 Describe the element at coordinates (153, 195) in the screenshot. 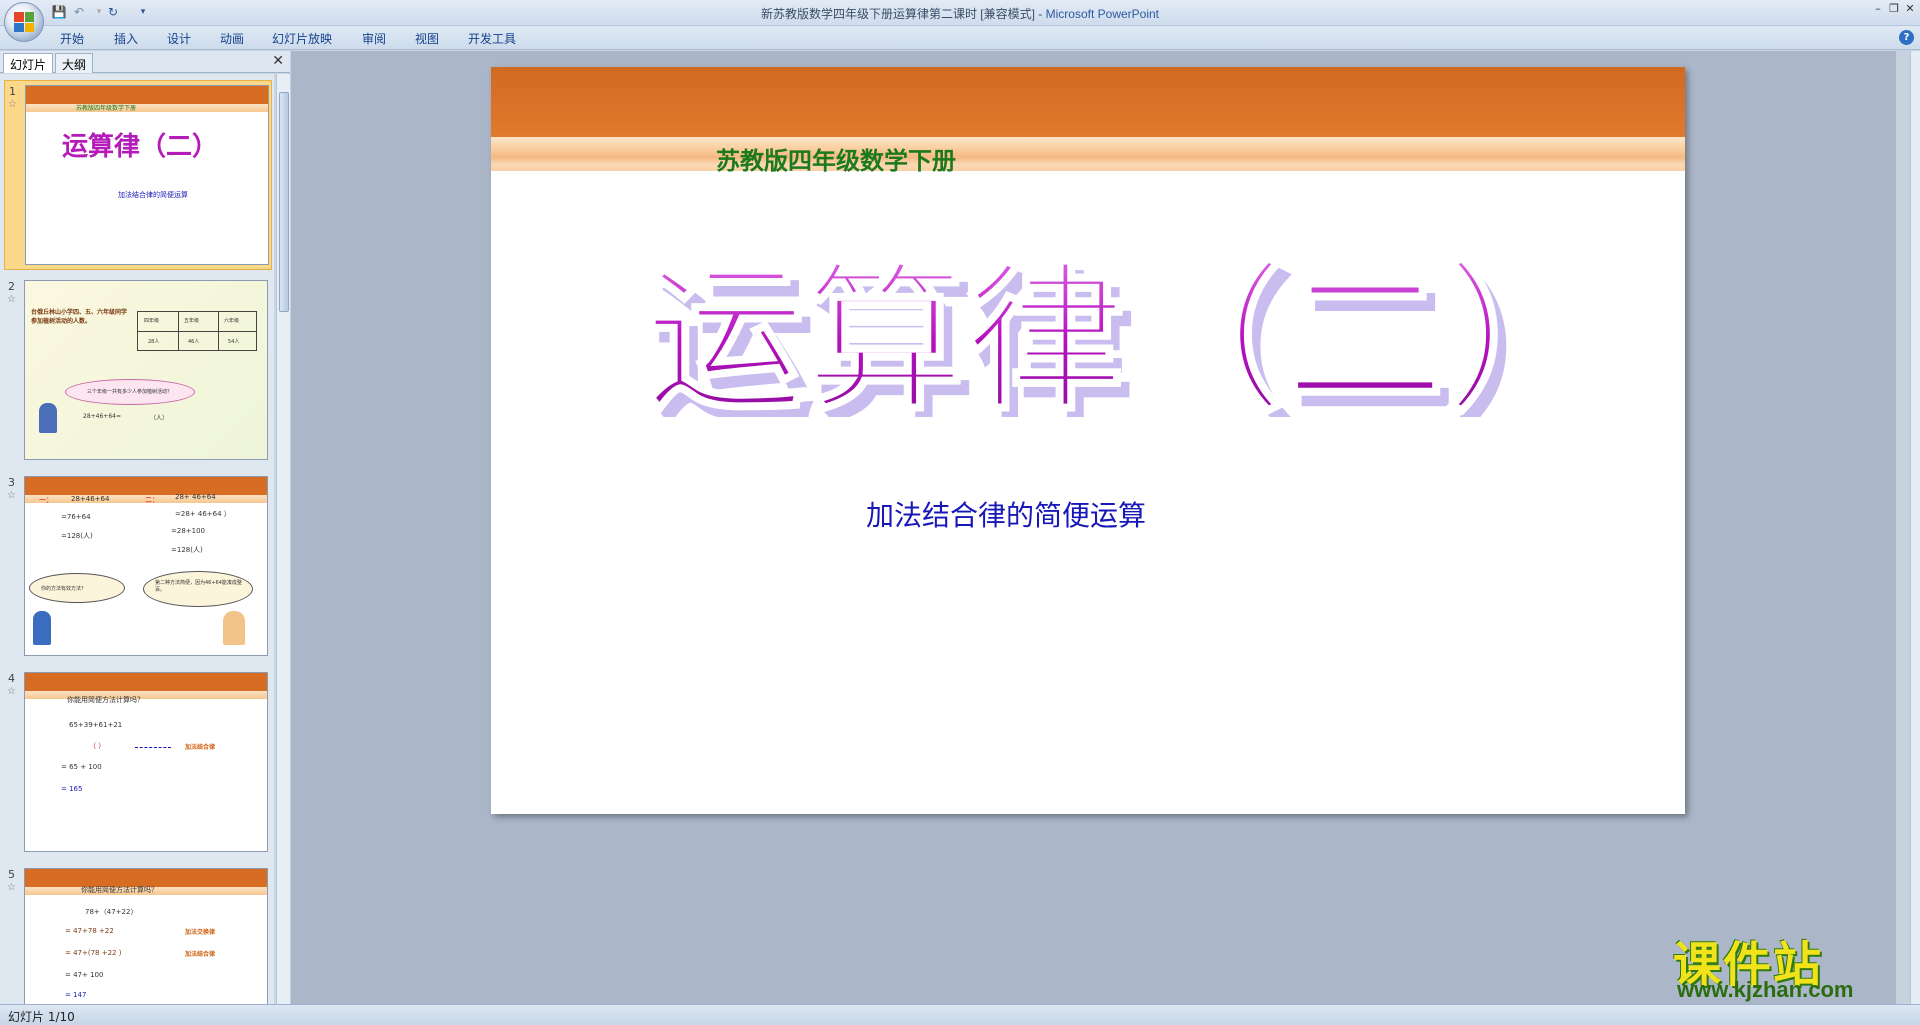

I see `thumbnail-text: 加法结合律的简便运算` at that location.